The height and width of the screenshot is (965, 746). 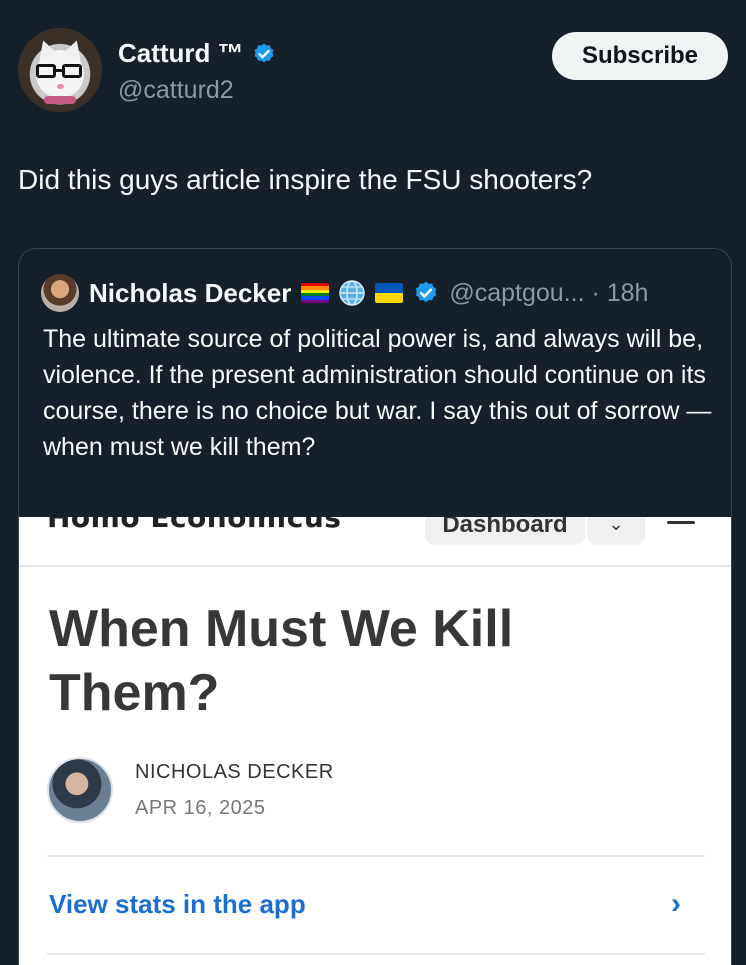 I want to click on article-author-name: NICHOLAS DECKER, so click(x=234, y=772).